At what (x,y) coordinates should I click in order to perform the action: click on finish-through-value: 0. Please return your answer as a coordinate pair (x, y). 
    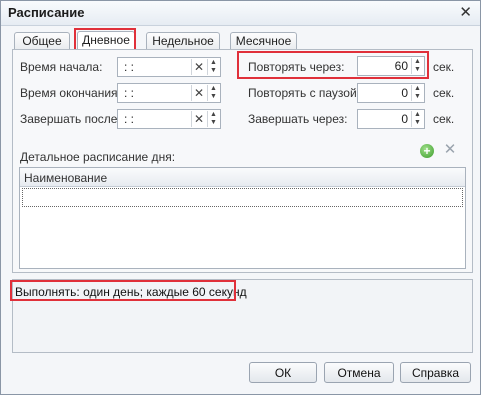
    Looking at the image, I should click on (404, 119).